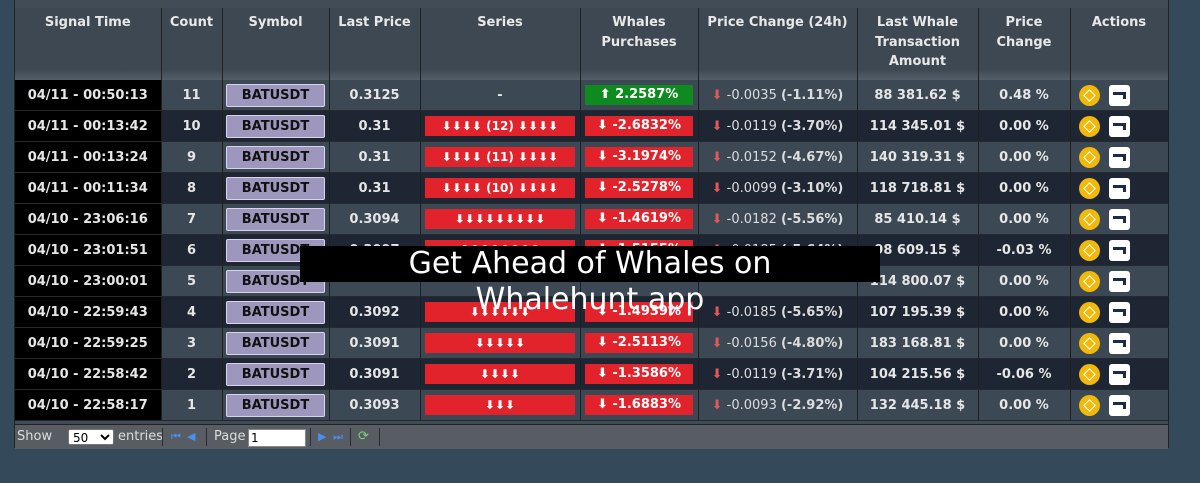  What do you see at coordinates (590, 281) in the screenshot?
I see `promo-banner: Get Ahead of Whales on Whalehunt.app` at bounding box center [590, 281].